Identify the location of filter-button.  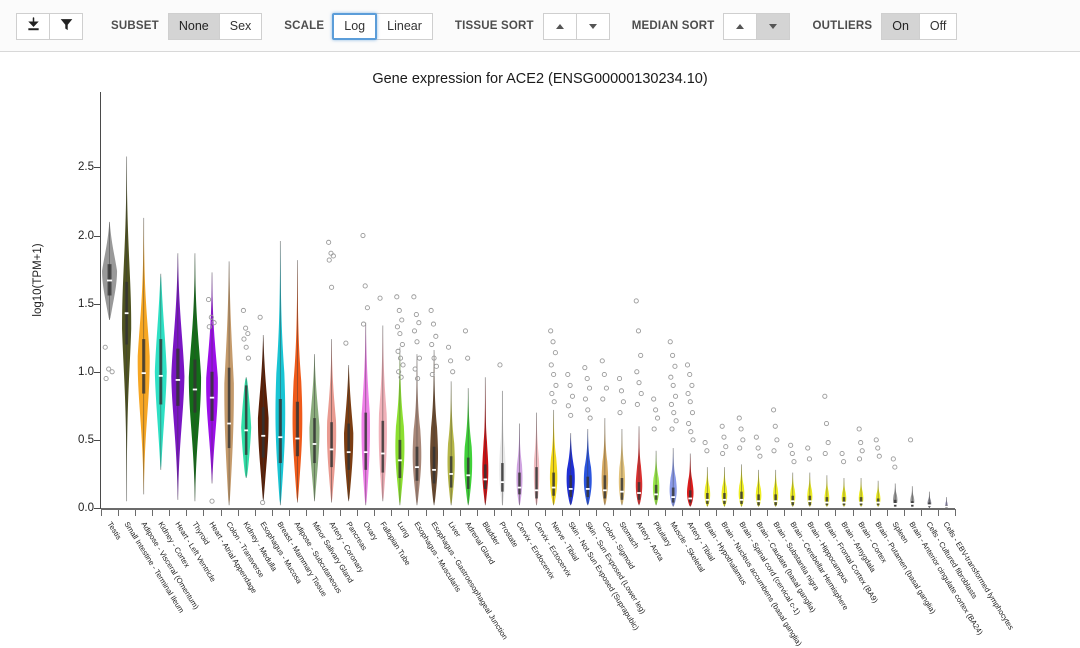
(66, 26).